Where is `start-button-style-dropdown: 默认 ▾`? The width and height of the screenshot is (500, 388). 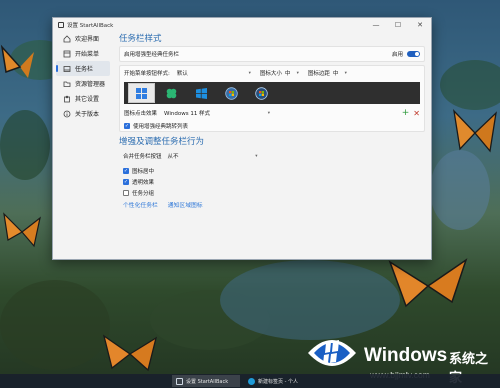 start-button-style-dropdown: 默认 ▾ is located at coordinates (214, 73).